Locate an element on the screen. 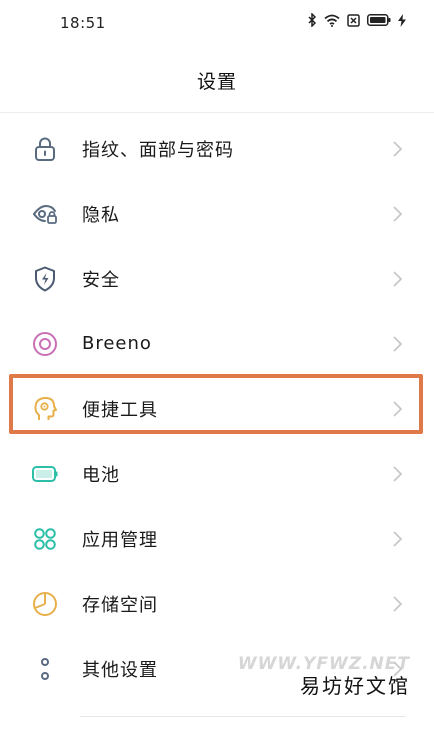 Image resolution: width=434 pixels, height=730 pixels. header-divider is located at coordinates (217, 112).